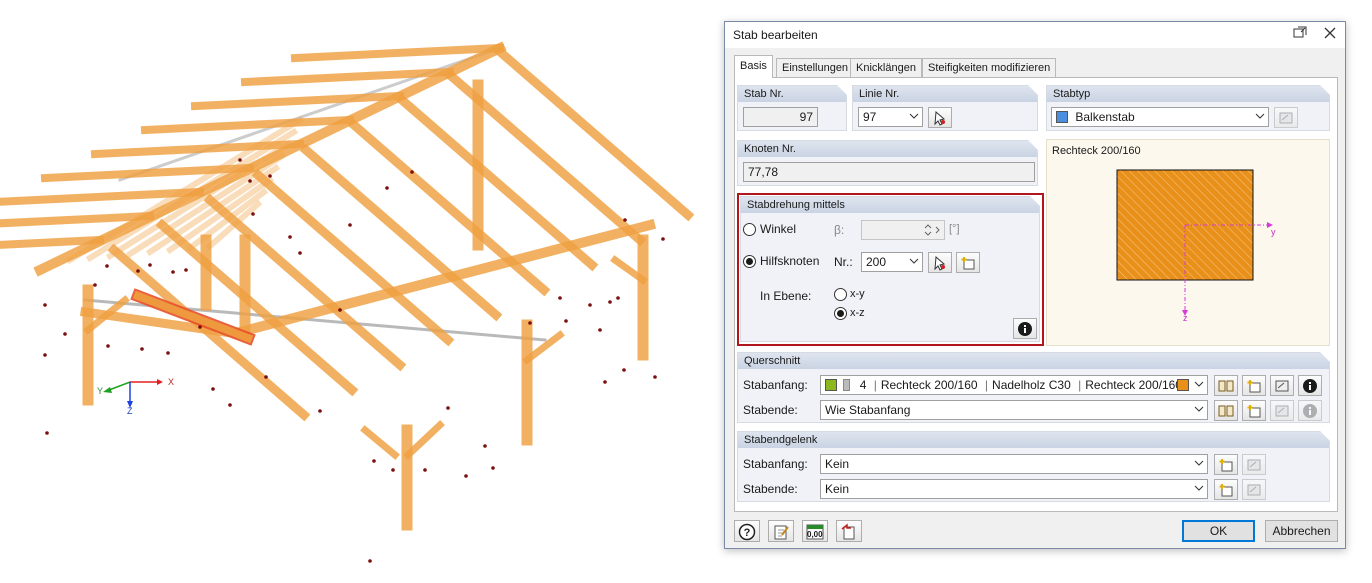 The width and height of the screenshot is (1372, 583). Describe the element at coordinates (1254, 410) in the screenshot. I see `new-section-button-end` at that location.